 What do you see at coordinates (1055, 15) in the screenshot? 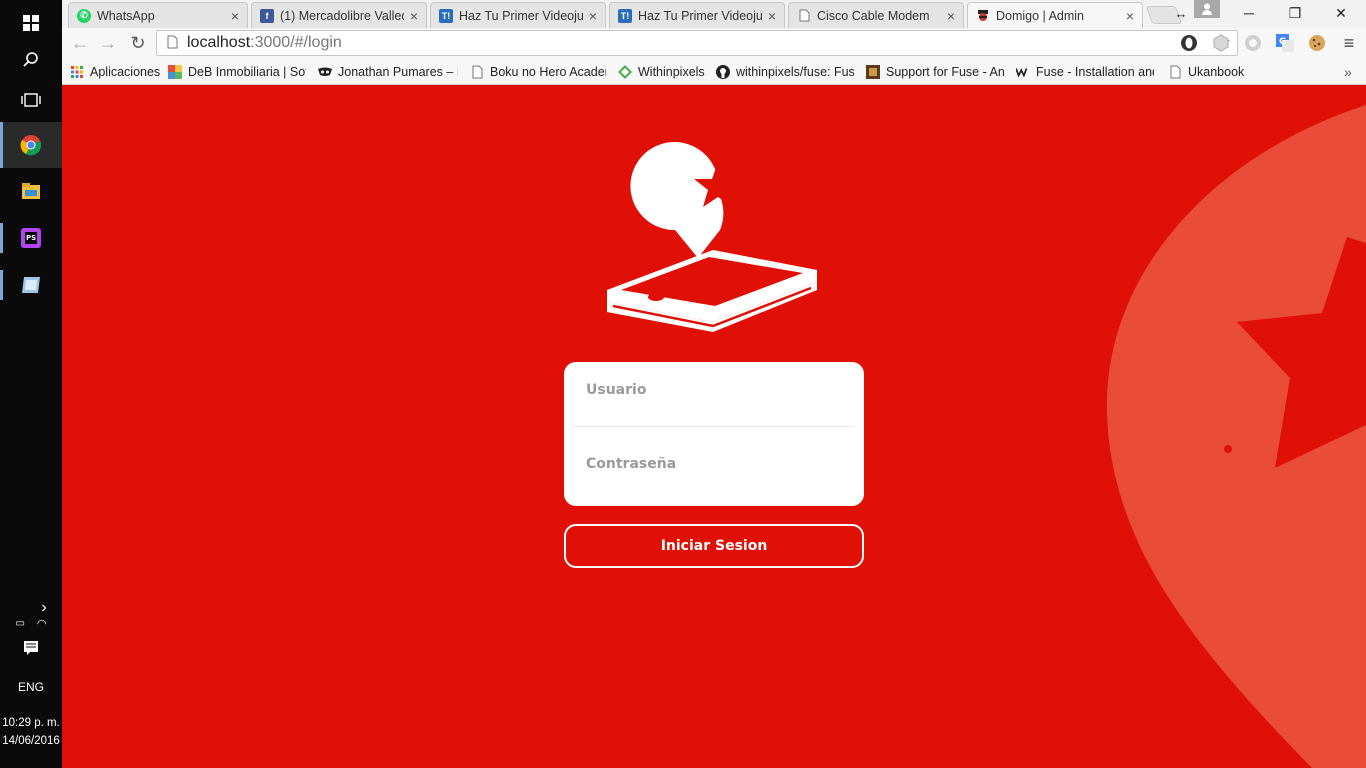
I see `tab-domigo-admin: Domigo | Admin ×` at bounding box center [1055, 15].